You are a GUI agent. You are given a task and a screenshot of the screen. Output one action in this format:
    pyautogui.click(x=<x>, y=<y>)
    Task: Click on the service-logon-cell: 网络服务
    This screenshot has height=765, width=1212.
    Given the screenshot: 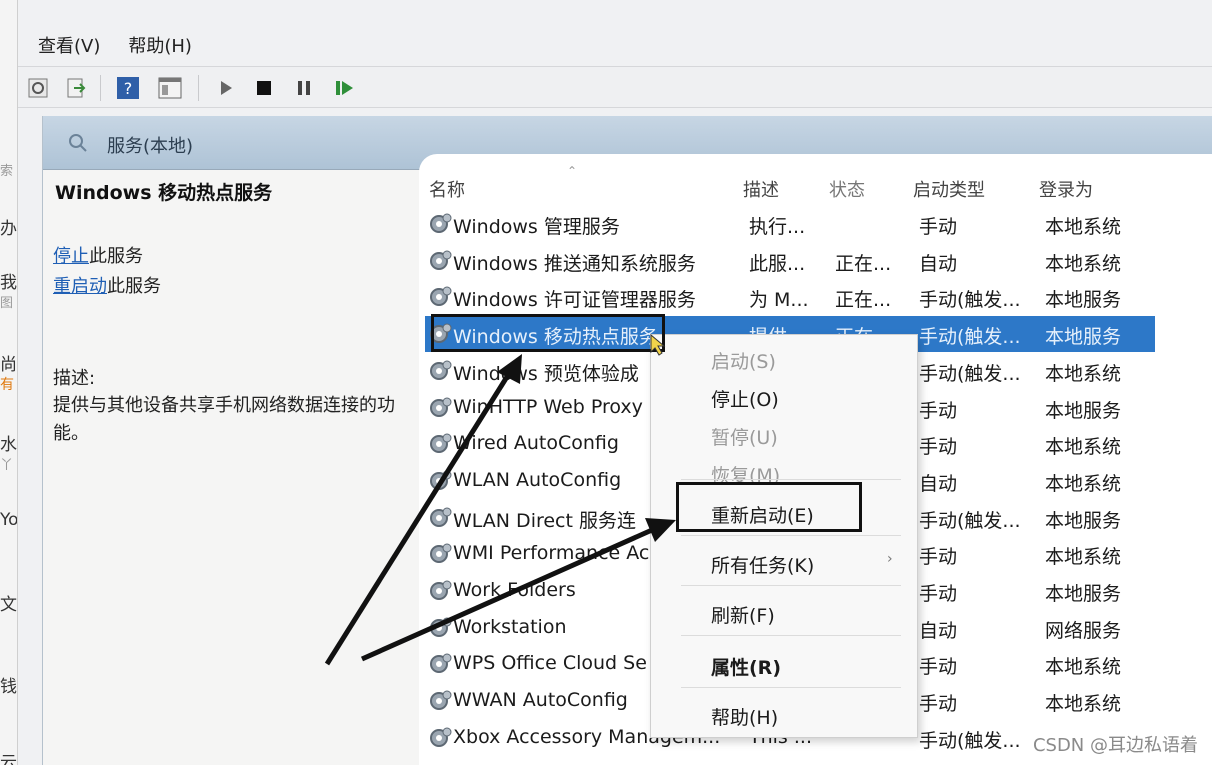 What is the action you would take?
    pyautogui.click(x=1083, y=630)
    